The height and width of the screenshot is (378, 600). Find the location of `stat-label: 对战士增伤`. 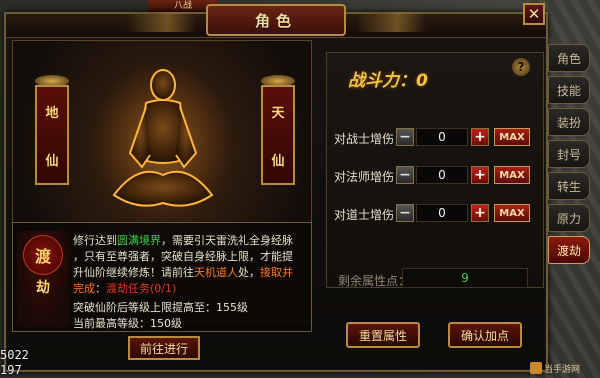

stat-label: 对战士增伤 is located at coordinates (364, 139).